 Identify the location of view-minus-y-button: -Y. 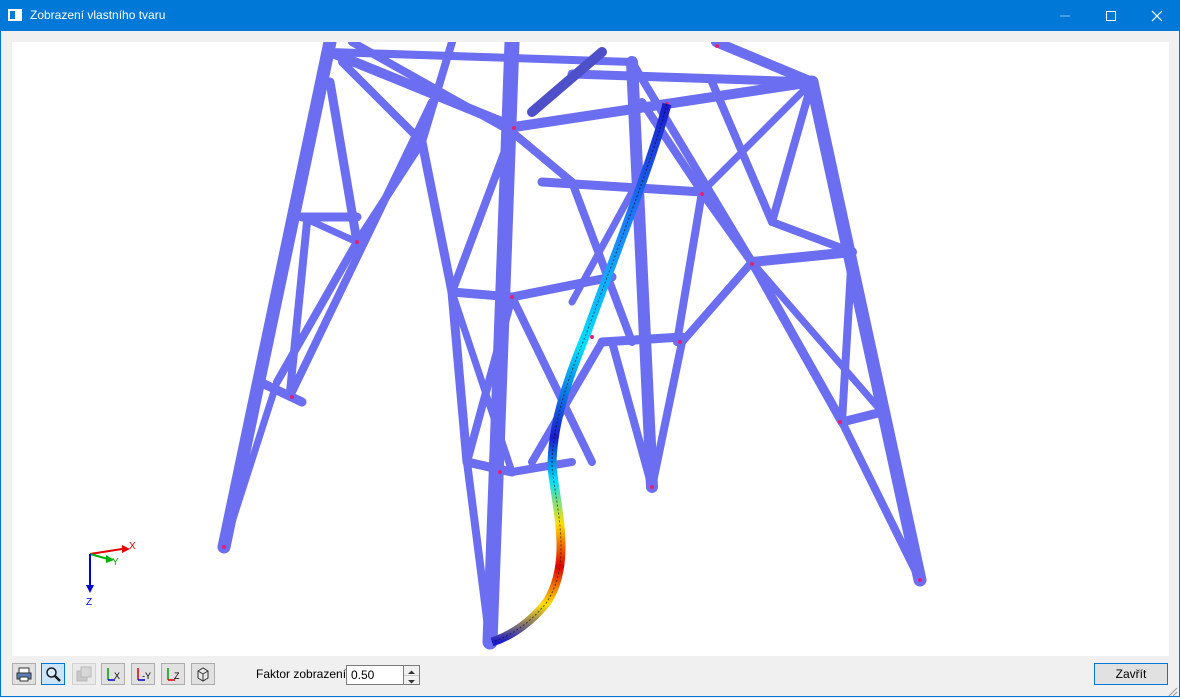
(143, 674).